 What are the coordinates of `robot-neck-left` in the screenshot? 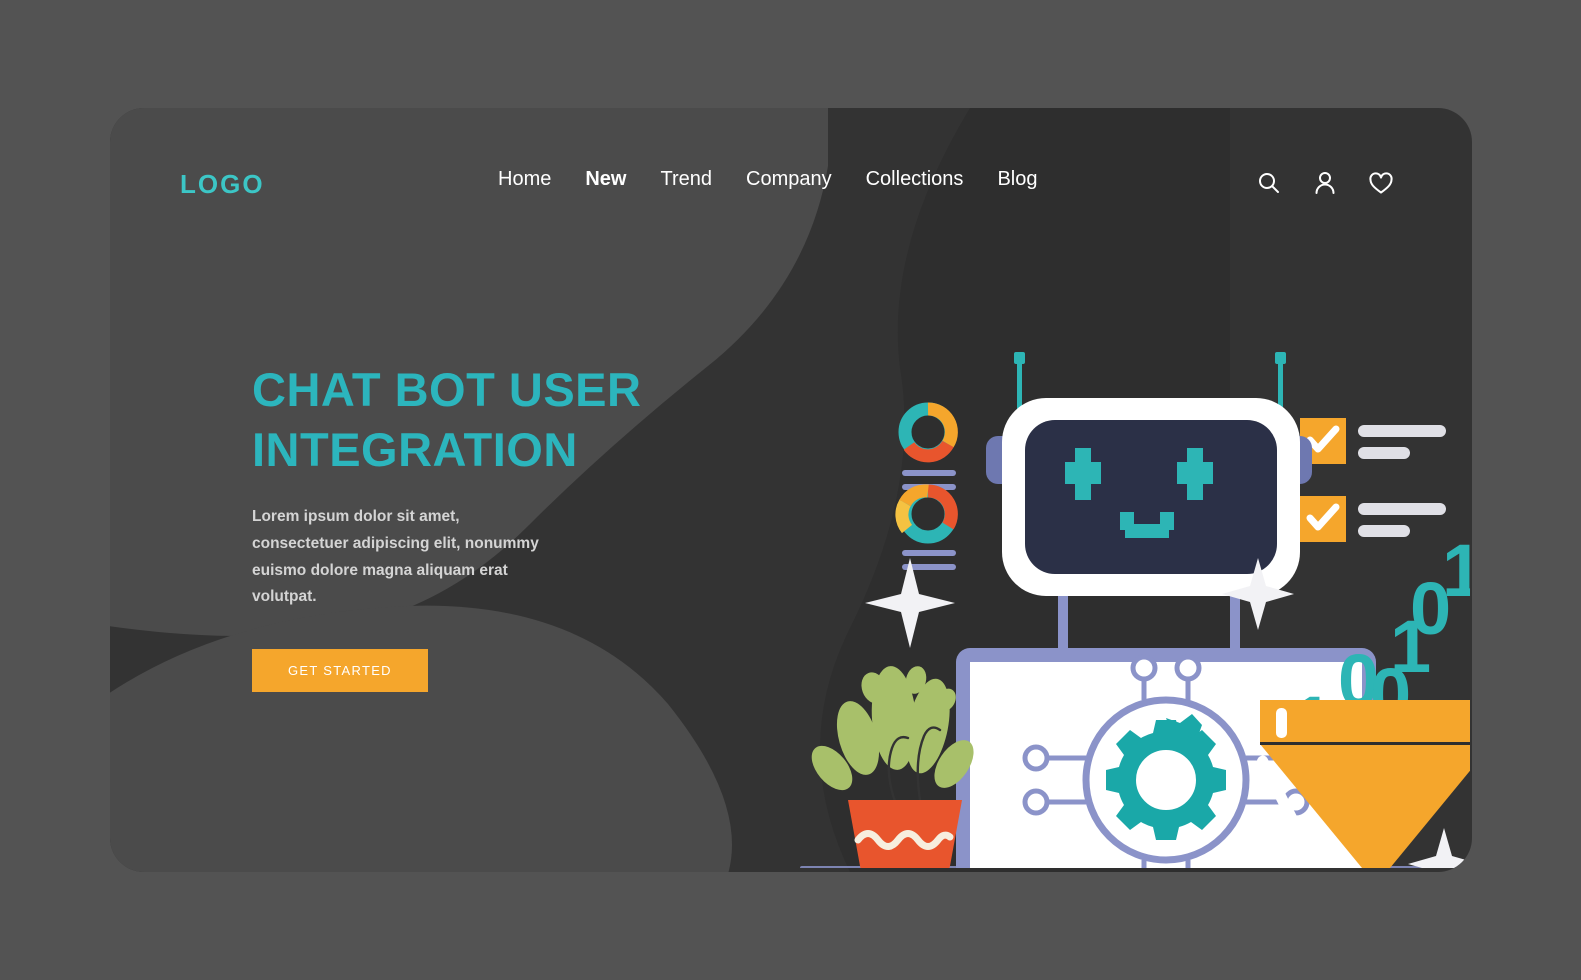 It's located at (1063, 626).